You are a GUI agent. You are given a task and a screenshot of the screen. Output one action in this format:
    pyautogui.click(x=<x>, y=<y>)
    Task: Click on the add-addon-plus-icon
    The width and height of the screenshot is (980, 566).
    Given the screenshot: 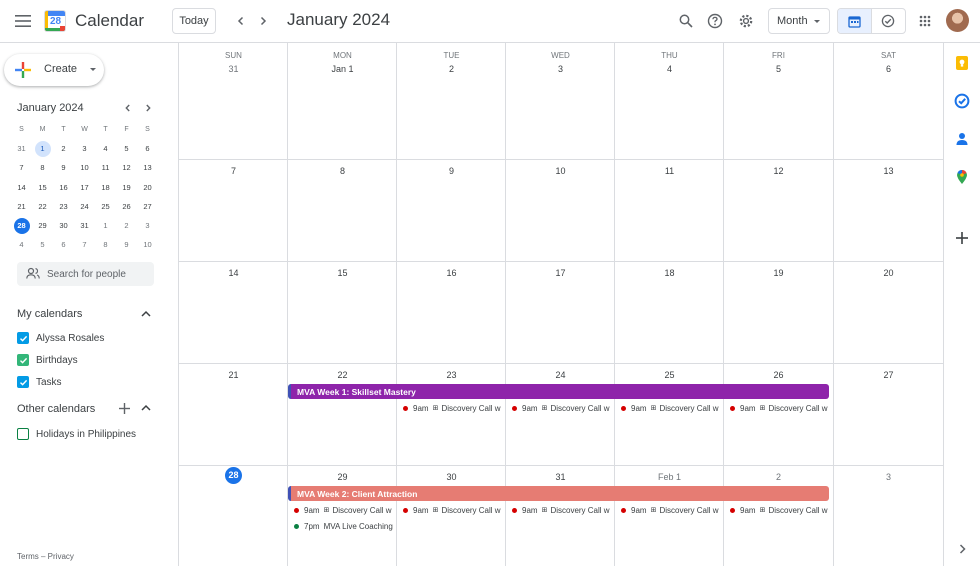 What is the action you would take?
    pyautogui.click(x=962, y=238)
    